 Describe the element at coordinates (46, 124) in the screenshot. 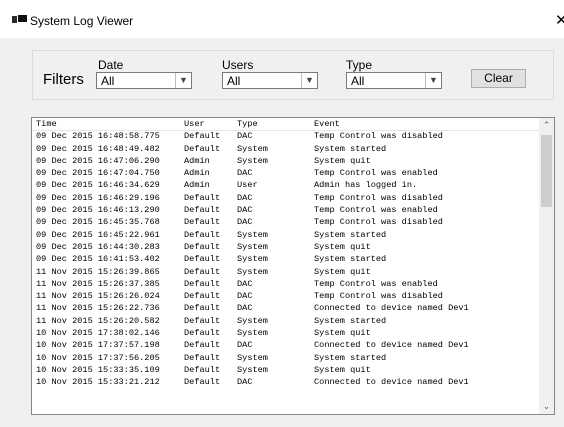

I see `column-header-time: Time` at that location.